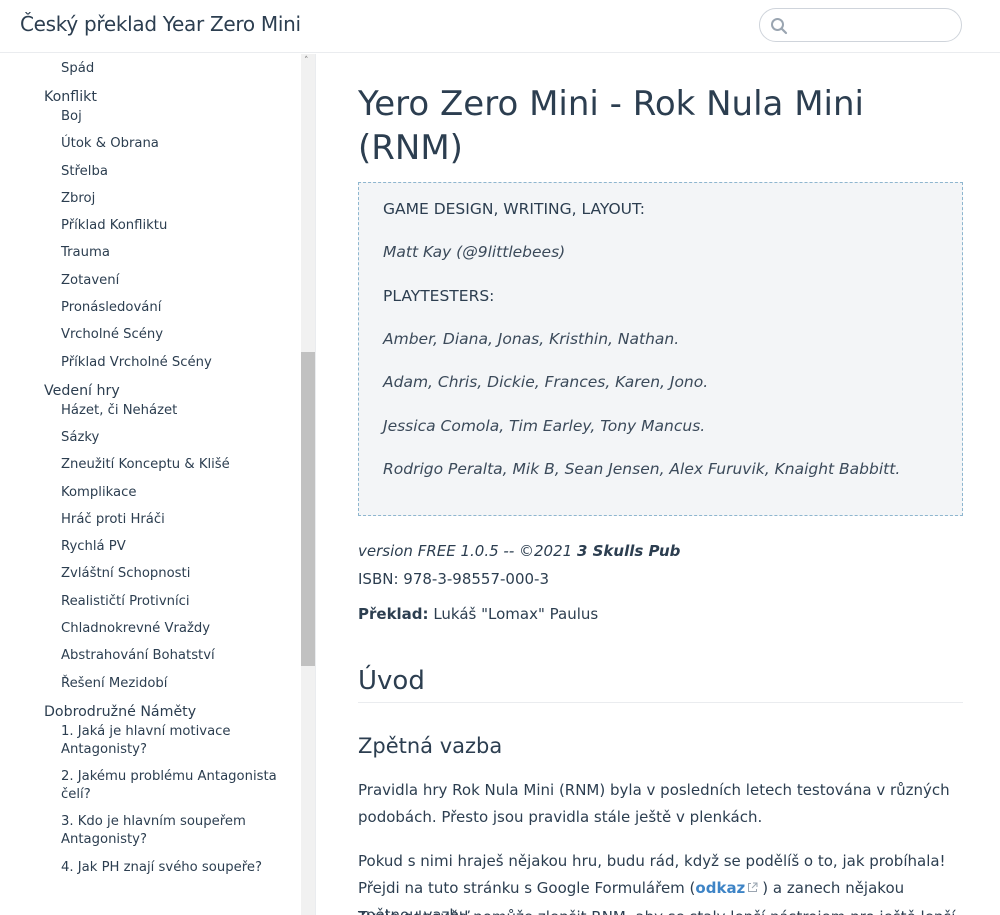 This screenshot has width=1000, height=915. What do you see at coordinates (308, 509) in the screenshot?
I see `sidebar-scrollbar-thumb` at bounding box center [308, 509].